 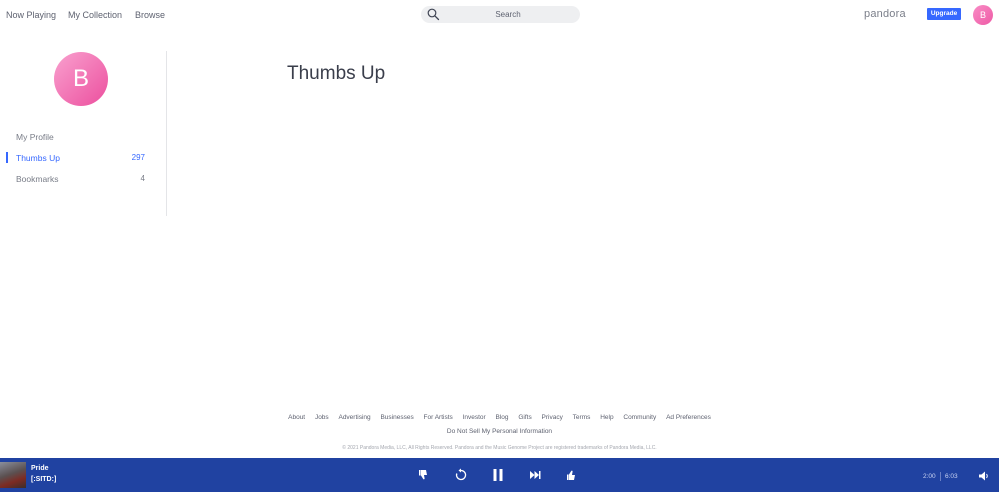 What do you see at coordinates (433, 14) in the screenshot?
I see `search-icon` at bounding box center [433, 14].